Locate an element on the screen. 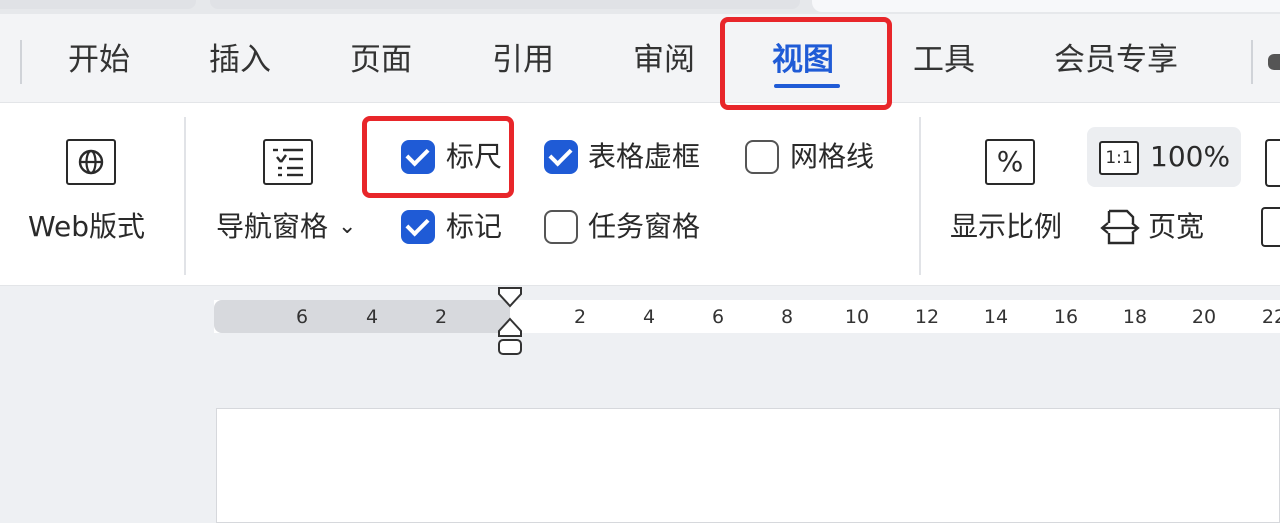 This screenshot has width=1280, height=523. tab-tools: 工具 is located at coordinates (944, 60).